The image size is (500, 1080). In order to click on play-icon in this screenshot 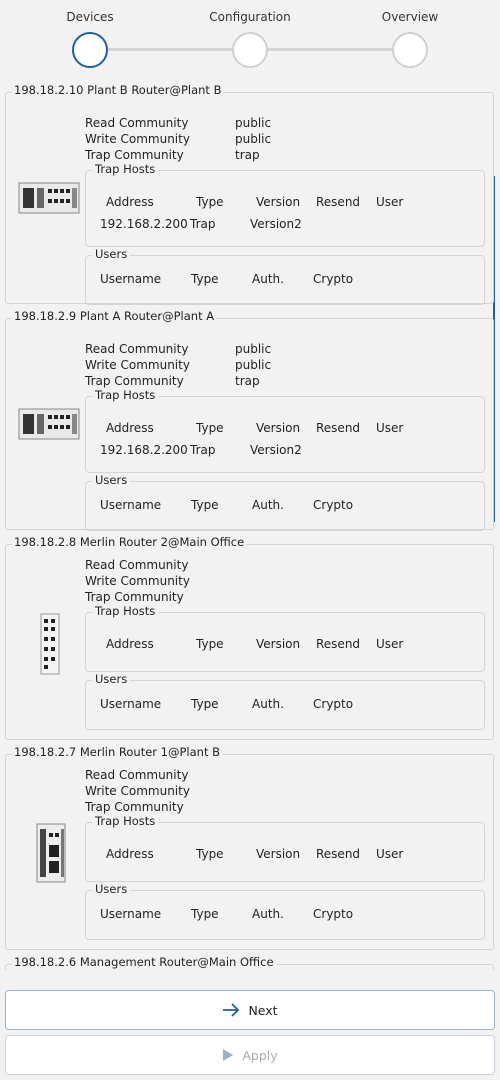, I will do `click(228, 1055)`.